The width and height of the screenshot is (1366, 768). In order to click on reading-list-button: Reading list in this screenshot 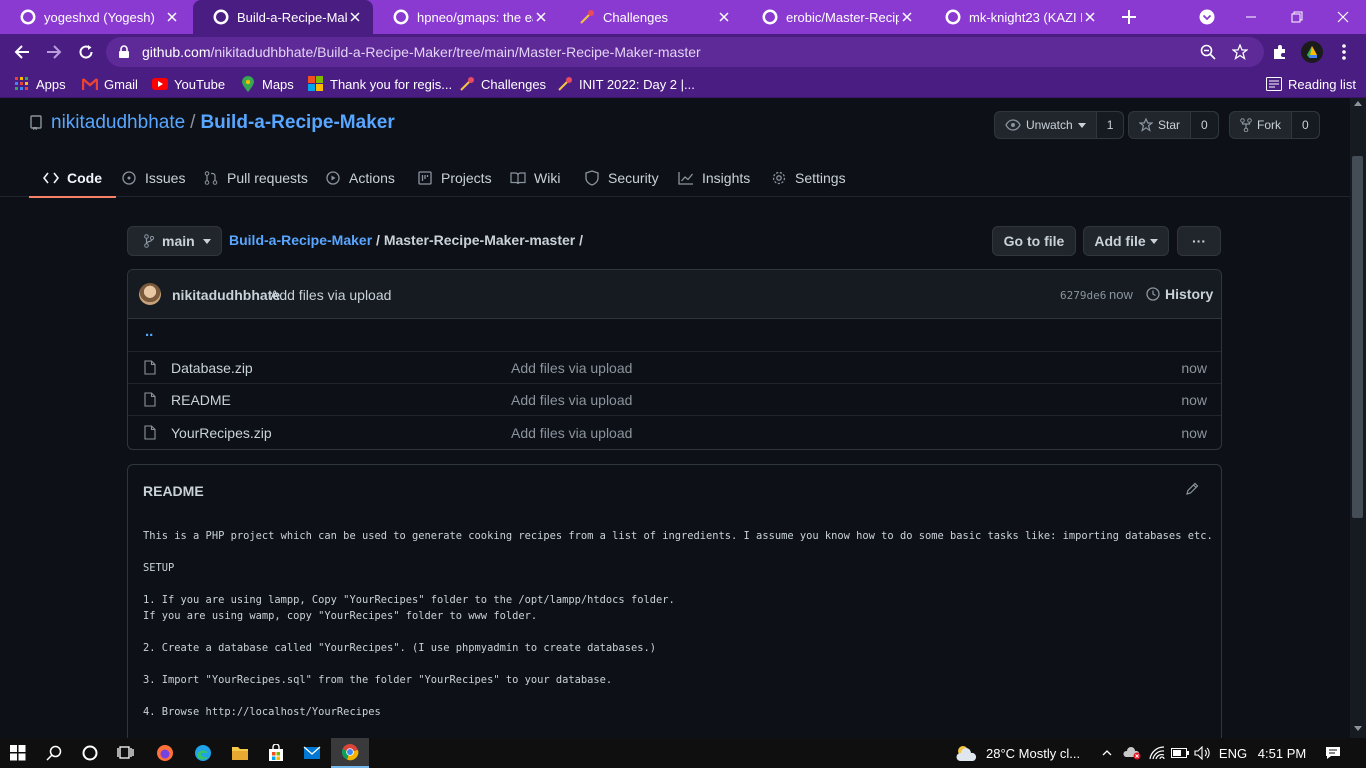, I will do `click(1311, 84)`.